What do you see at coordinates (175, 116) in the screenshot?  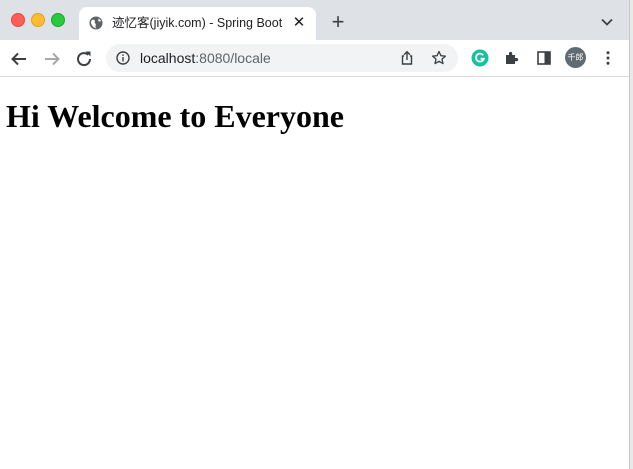 I see `page-heading: Hi Welcome to Everyone` at bounding box center [175, 116].